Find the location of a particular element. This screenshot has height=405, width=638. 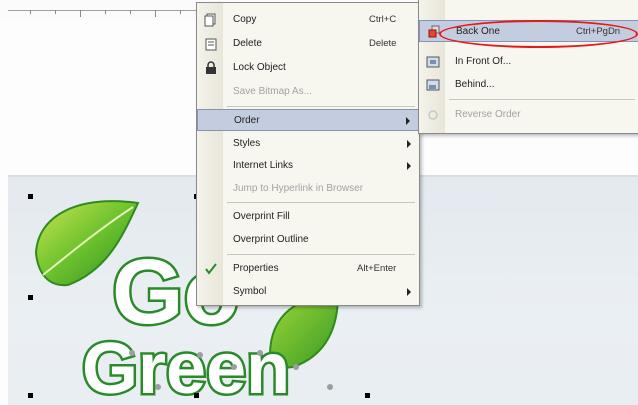

selection-handle-bottom-mid is located at coordinates (196, 395).